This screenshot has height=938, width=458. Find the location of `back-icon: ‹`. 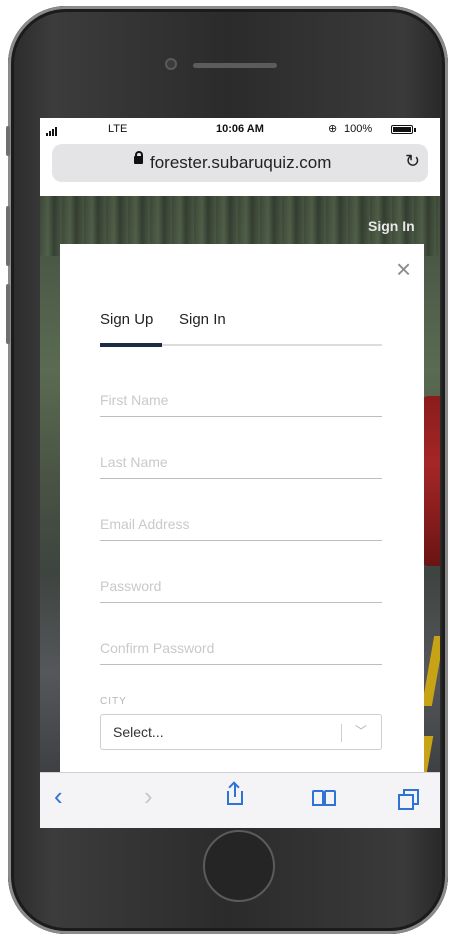

back-icon: ‹ is located at coordinates (58, 796).